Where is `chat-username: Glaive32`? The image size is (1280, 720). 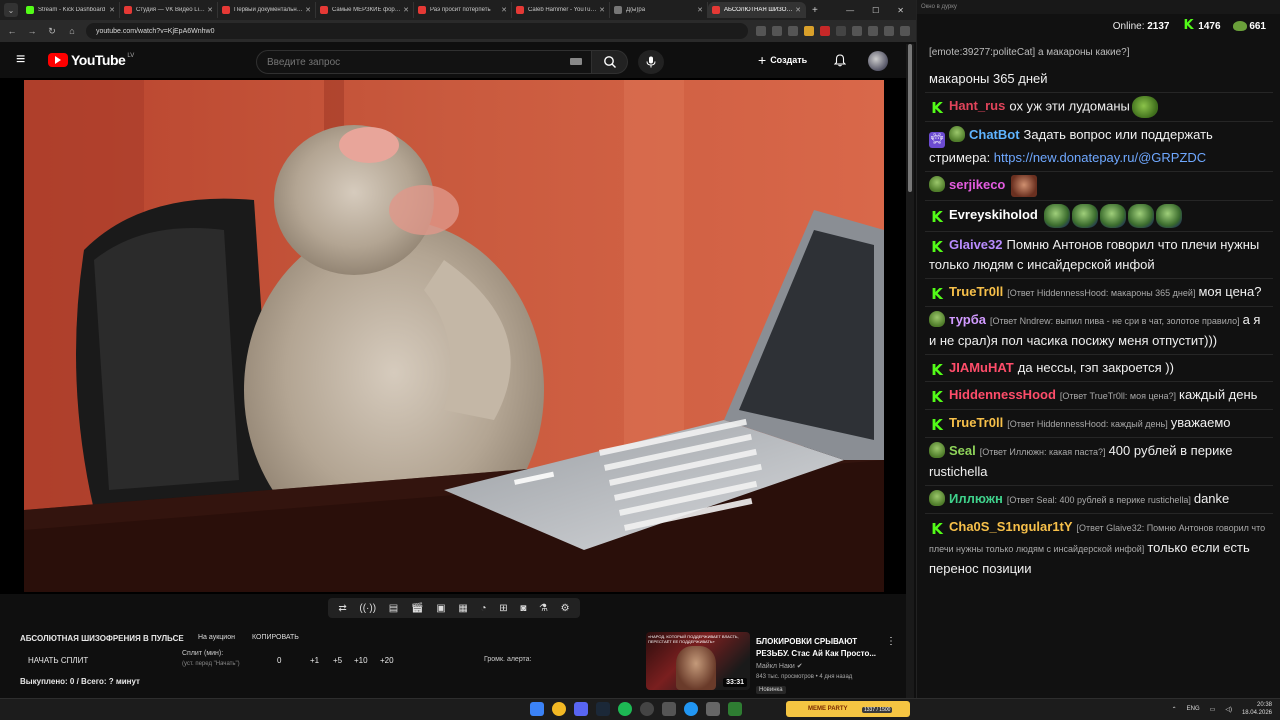
chat-username: Glaive32 is located at coordinates (976, 244).